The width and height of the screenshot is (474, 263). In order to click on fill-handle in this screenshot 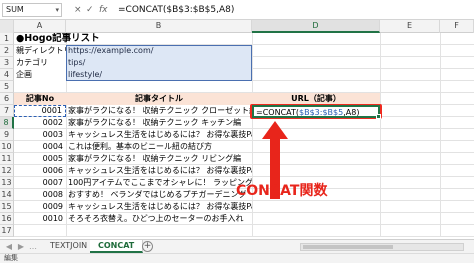, I will do `click(378, 116)`.